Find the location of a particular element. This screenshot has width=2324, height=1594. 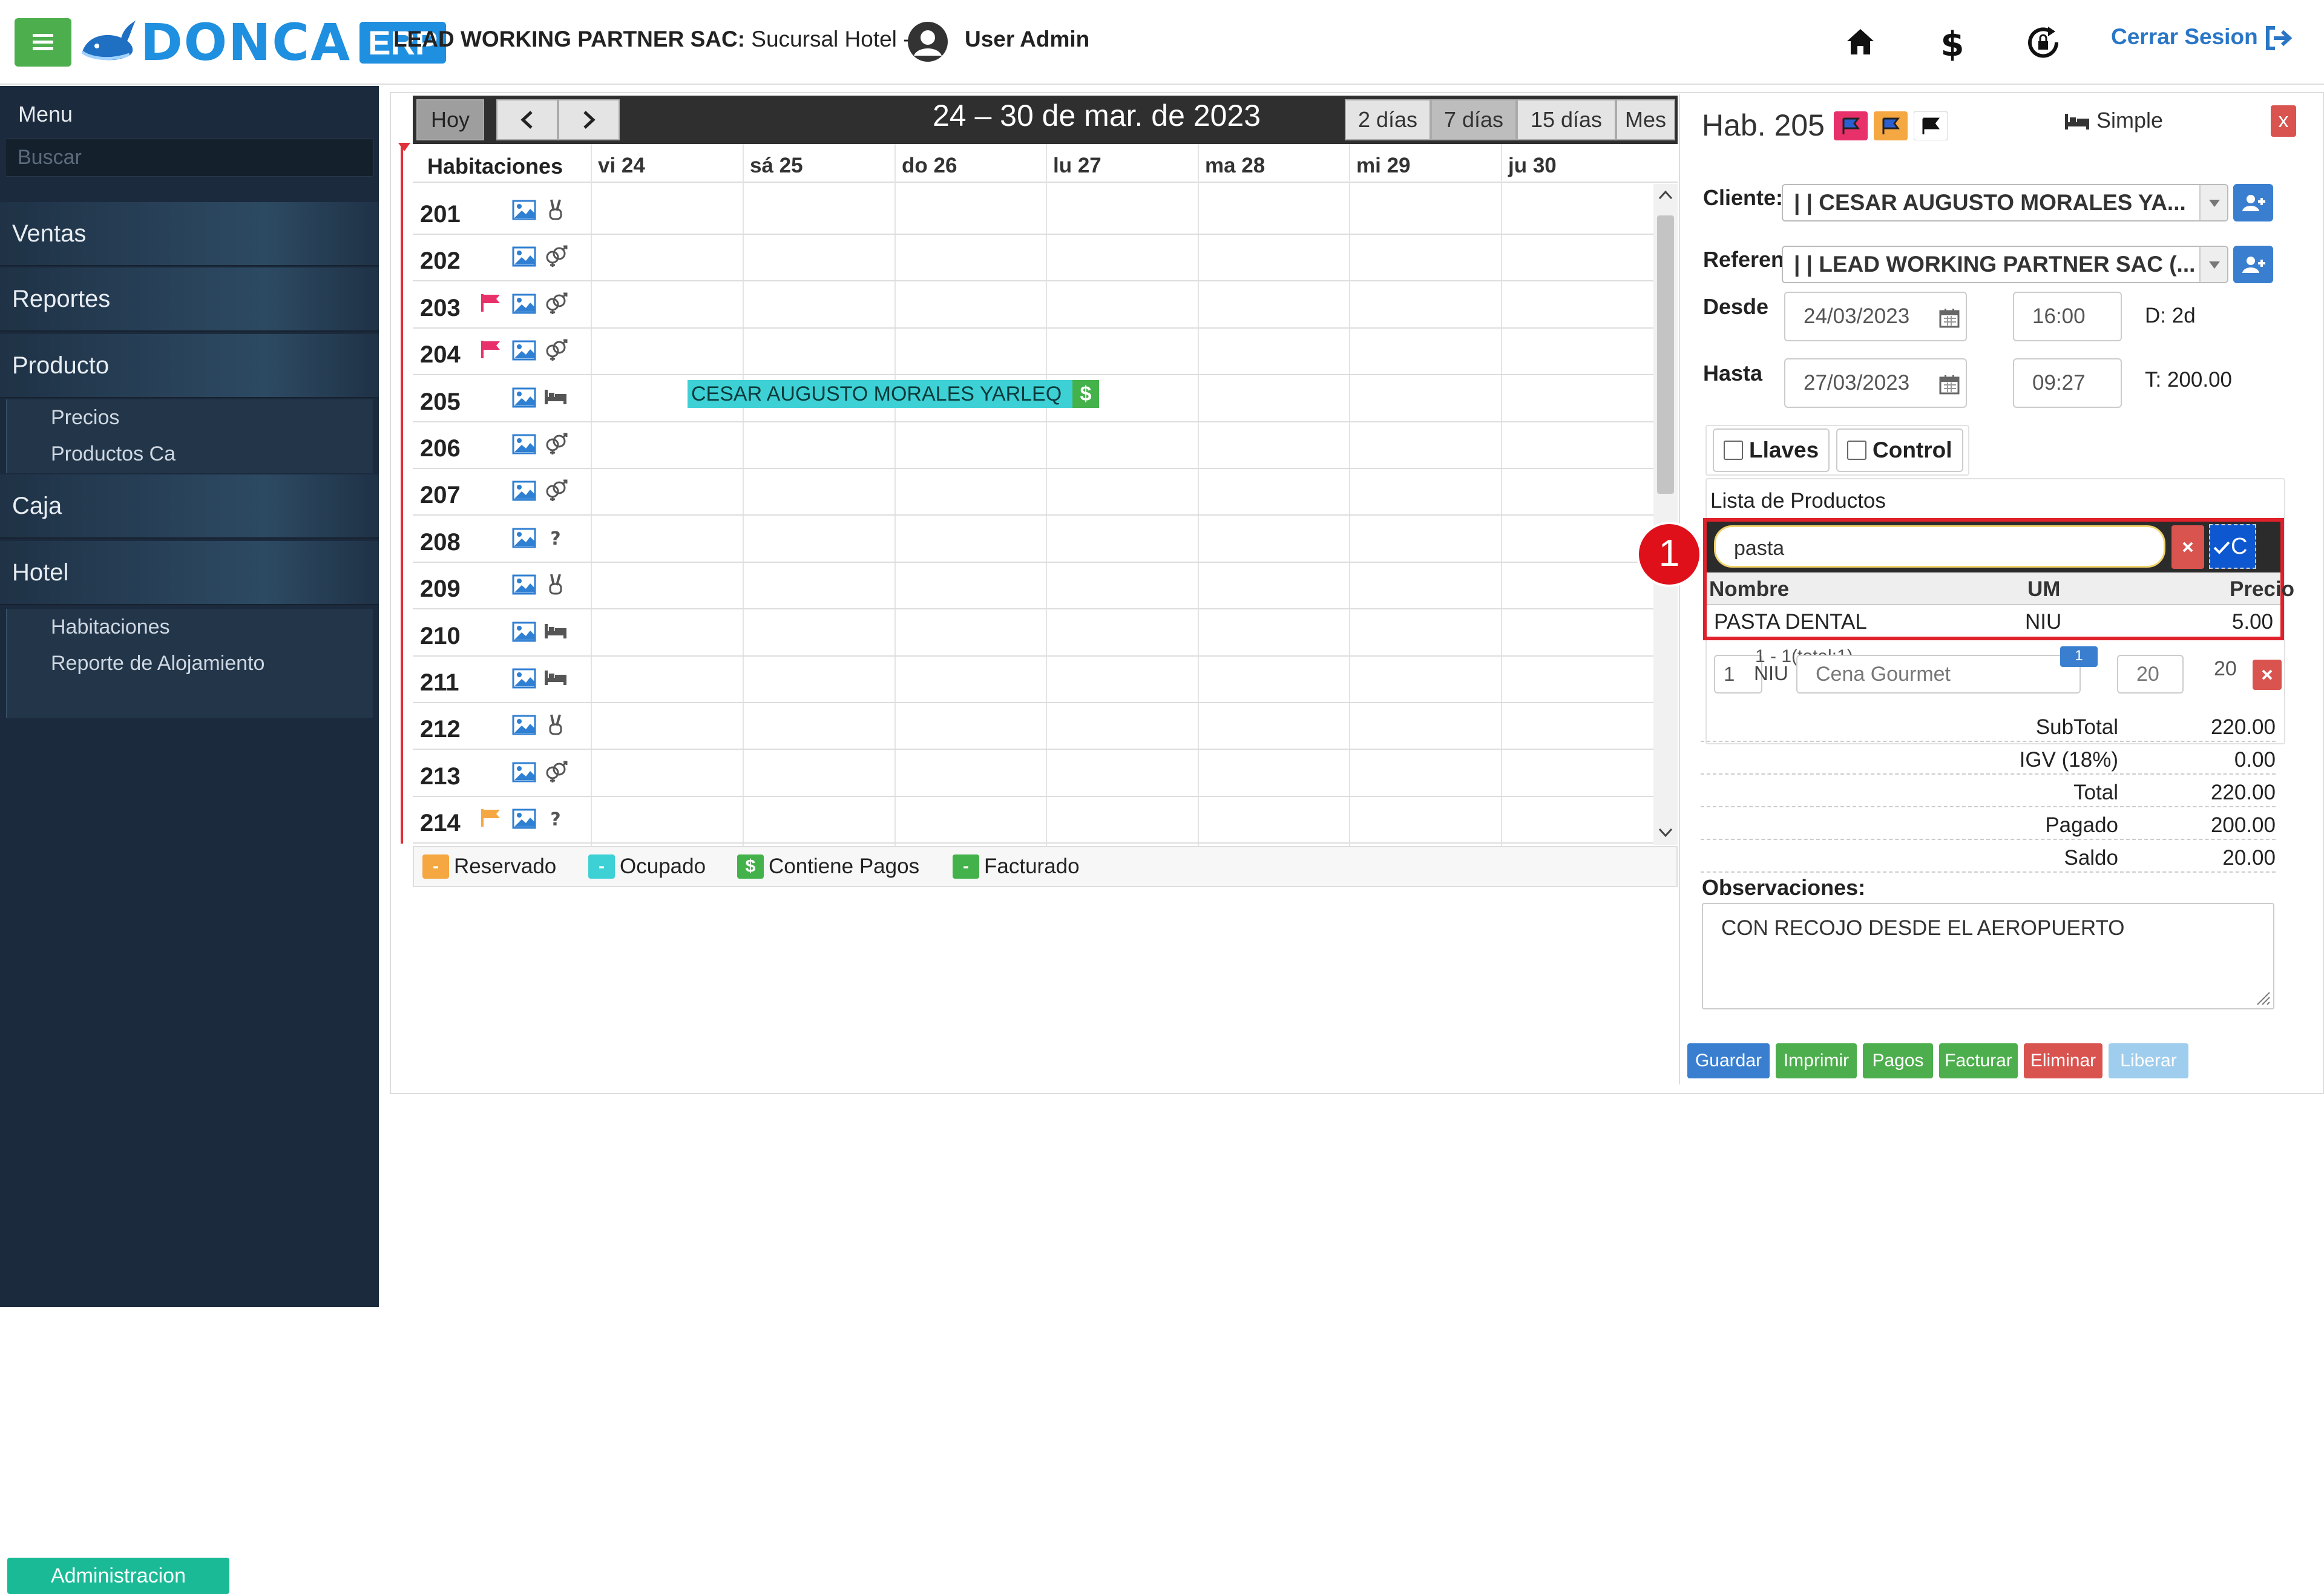

remove-line-button is located at coordinates (2267, 675).